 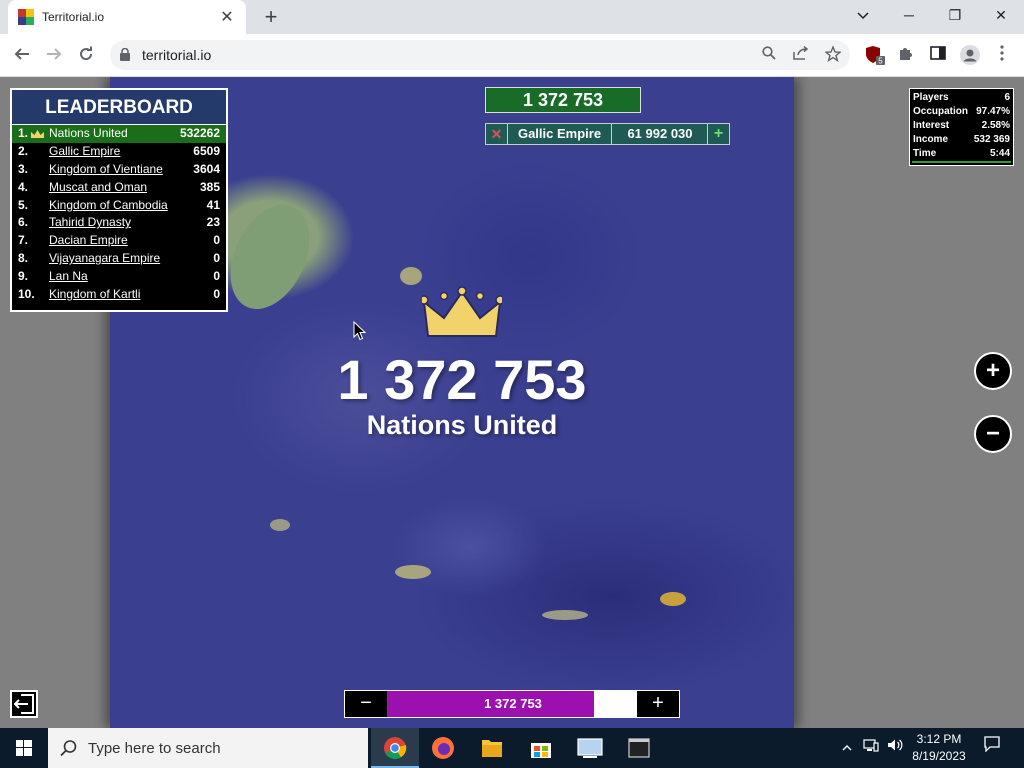 I want to click on stats-progress-line, so click(x=961, y=162).